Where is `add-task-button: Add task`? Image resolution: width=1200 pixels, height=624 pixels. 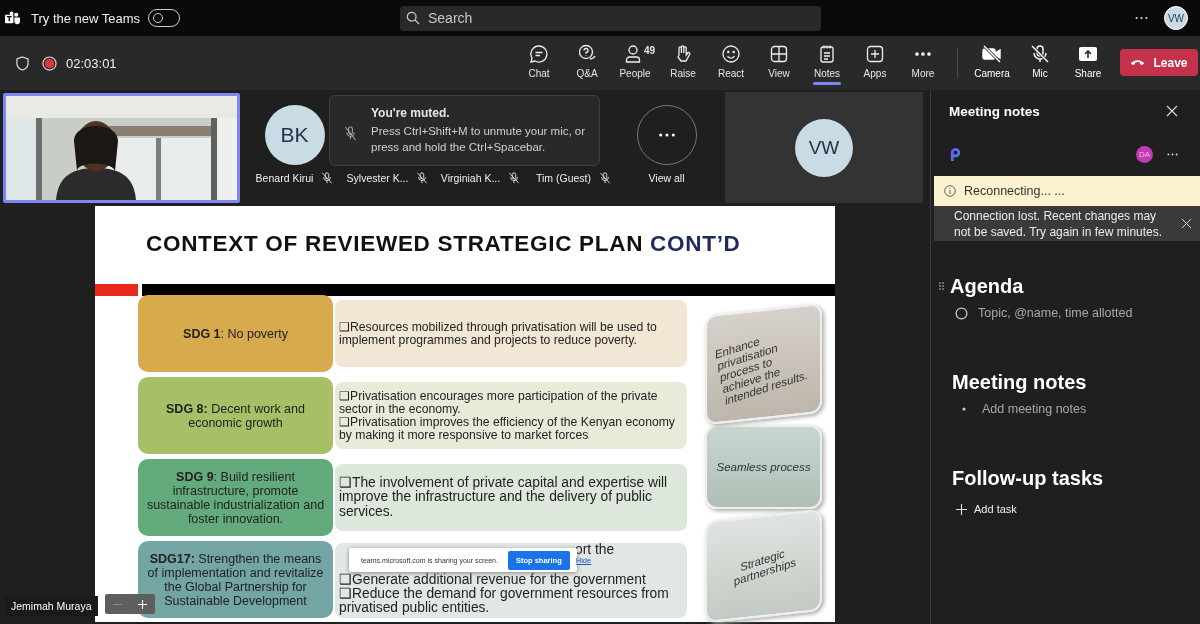
add-task-button: Add task is located at coordinates (984, 509).